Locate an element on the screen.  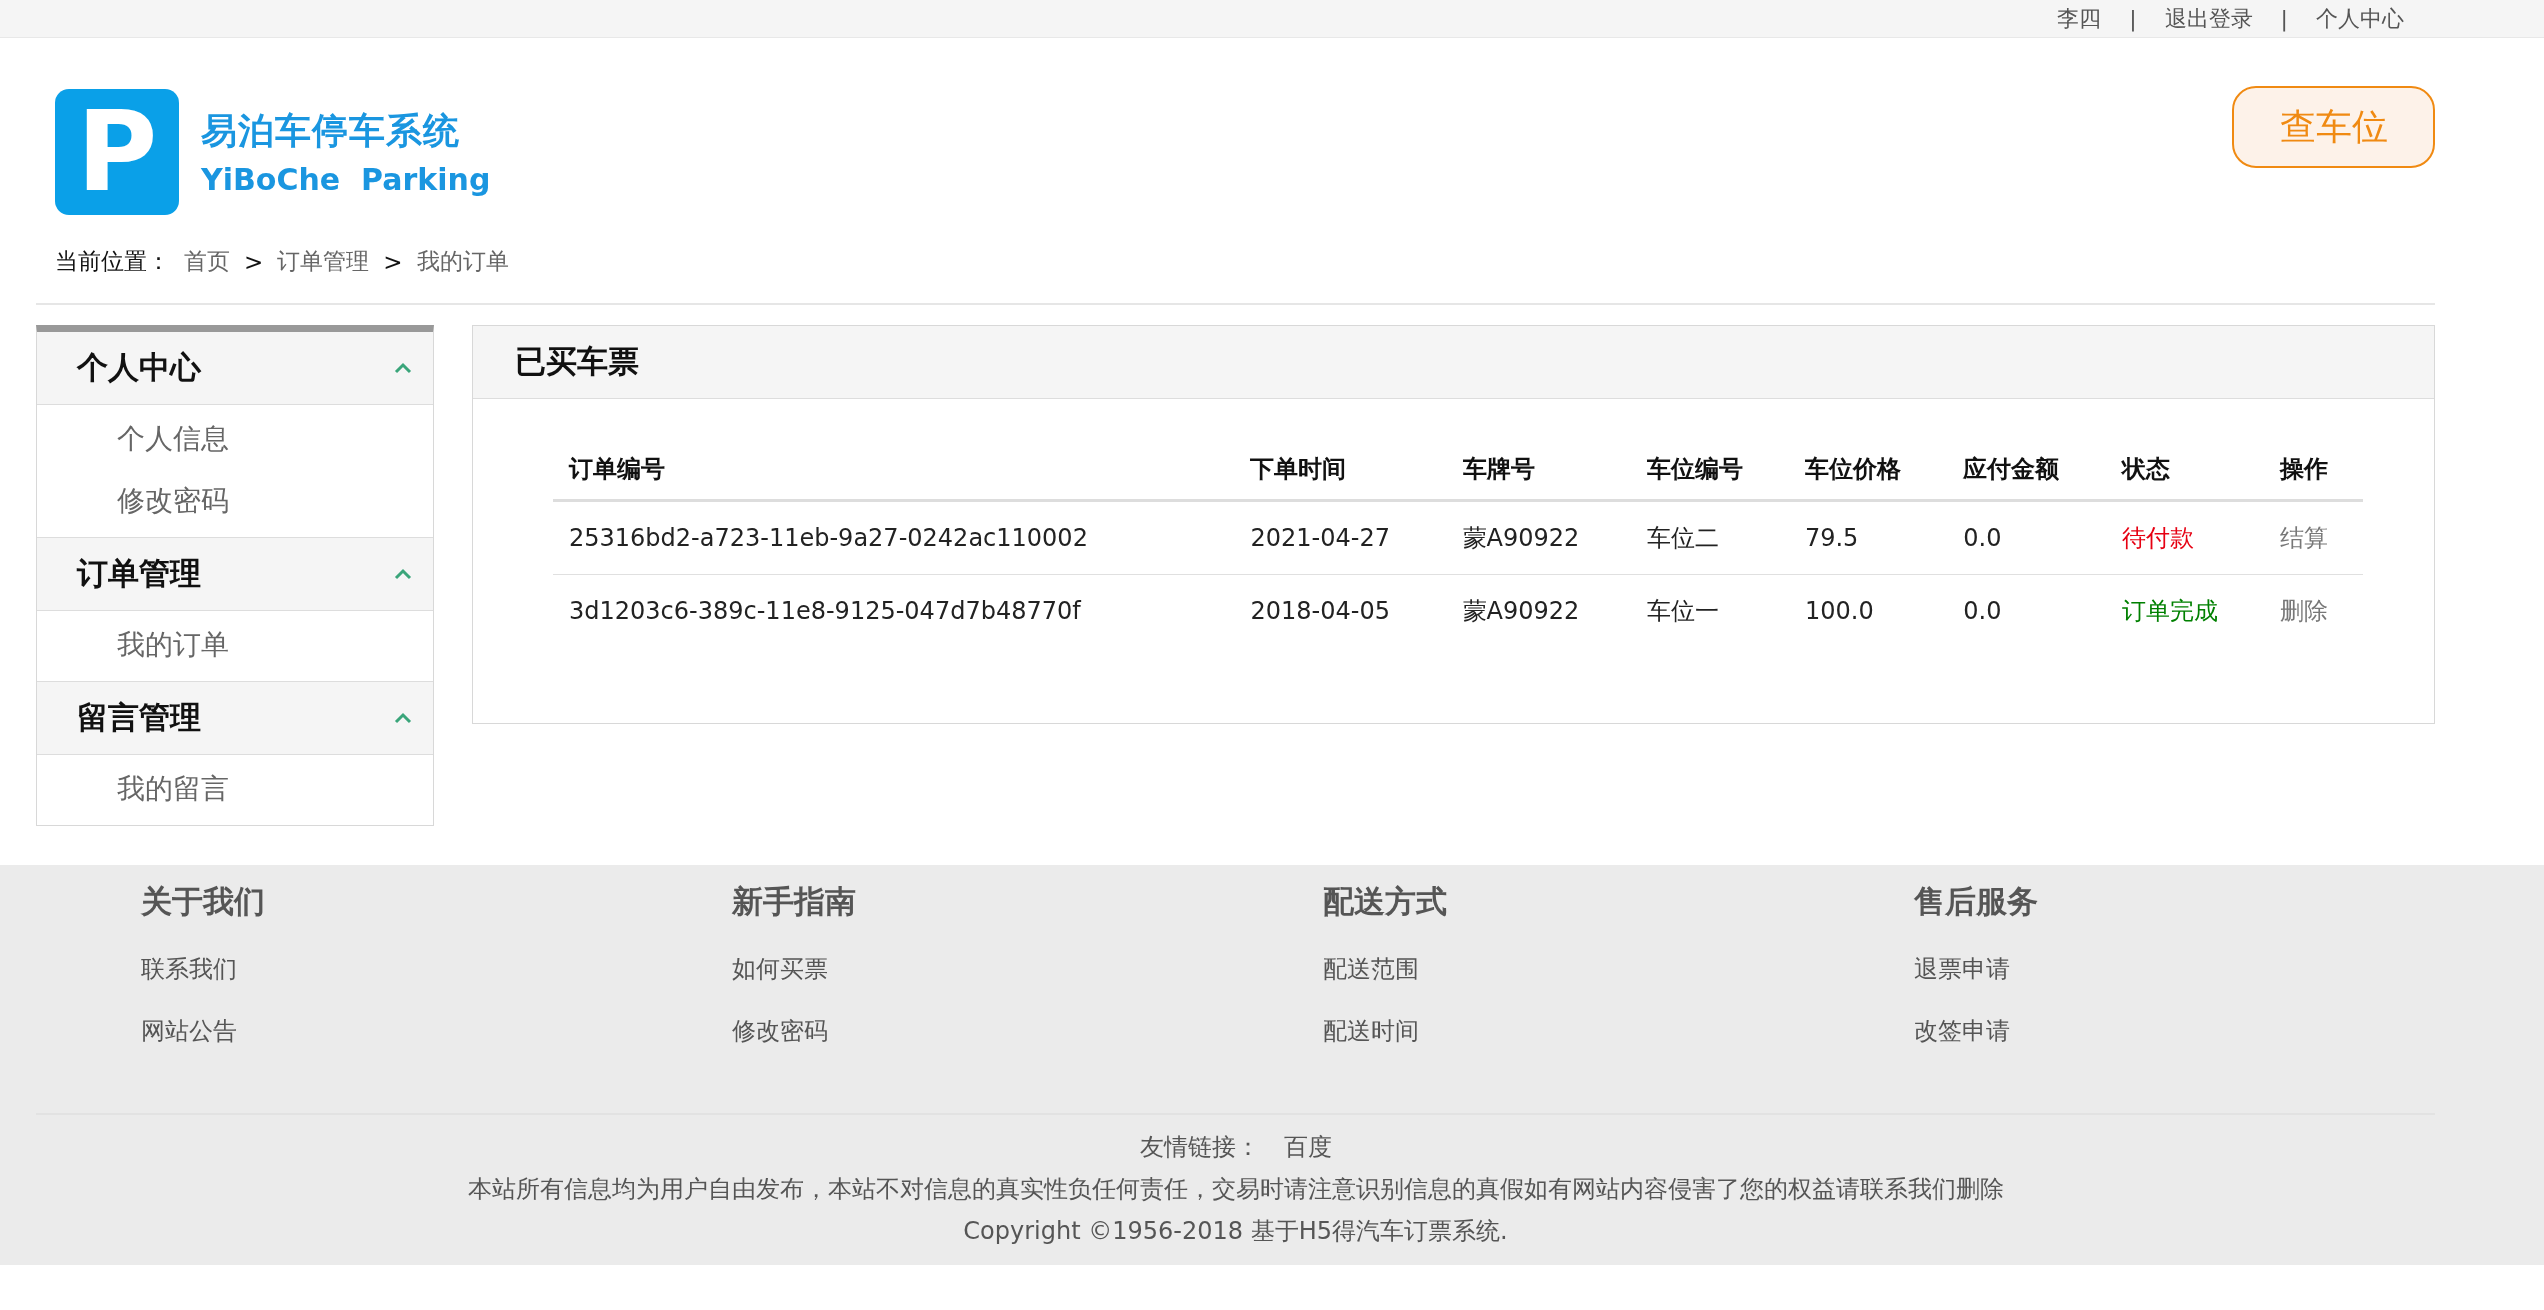
action-link: 结算 is located at coordinates (2313, 537).